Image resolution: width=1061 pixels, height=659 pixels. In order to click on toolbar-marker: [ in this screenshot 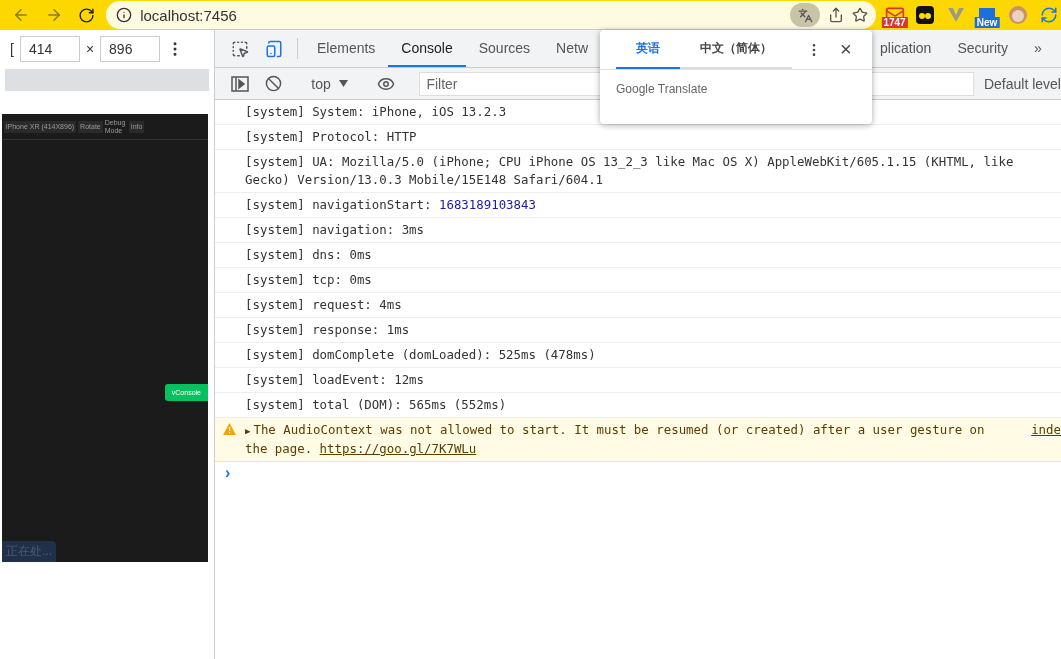, I will do `click(12, 49)`.